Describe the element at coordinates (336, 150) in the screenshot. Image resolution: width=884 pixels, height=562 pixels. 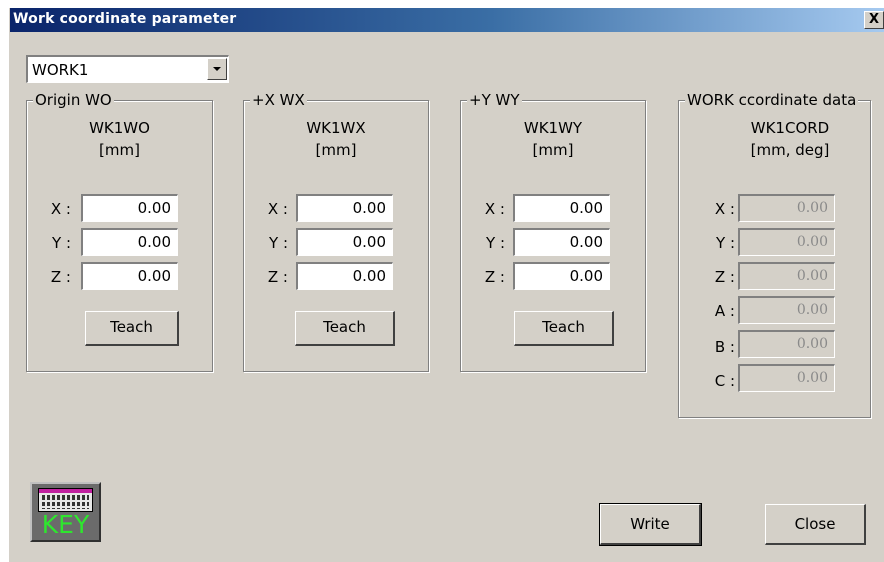
I see `plus-x-unit: [mm]` at that location.